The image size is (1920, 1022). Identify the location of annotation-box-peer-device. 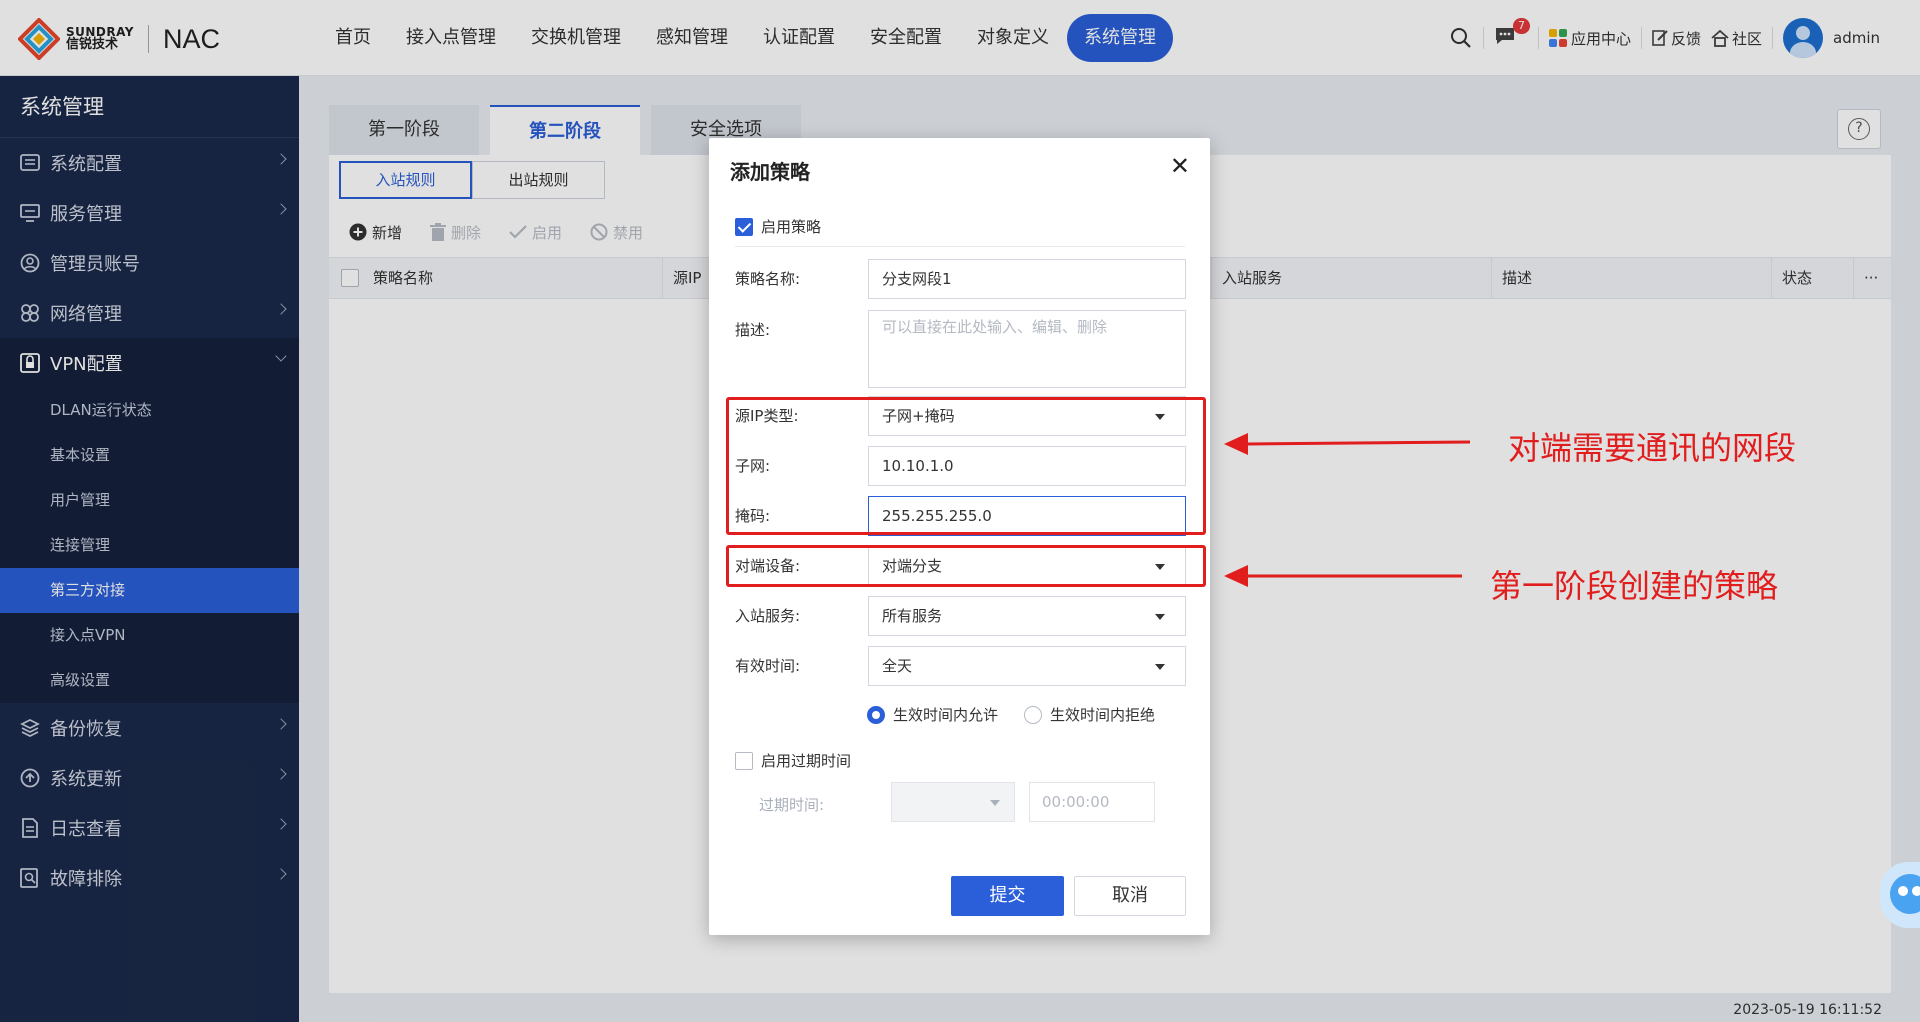
(966, 566).